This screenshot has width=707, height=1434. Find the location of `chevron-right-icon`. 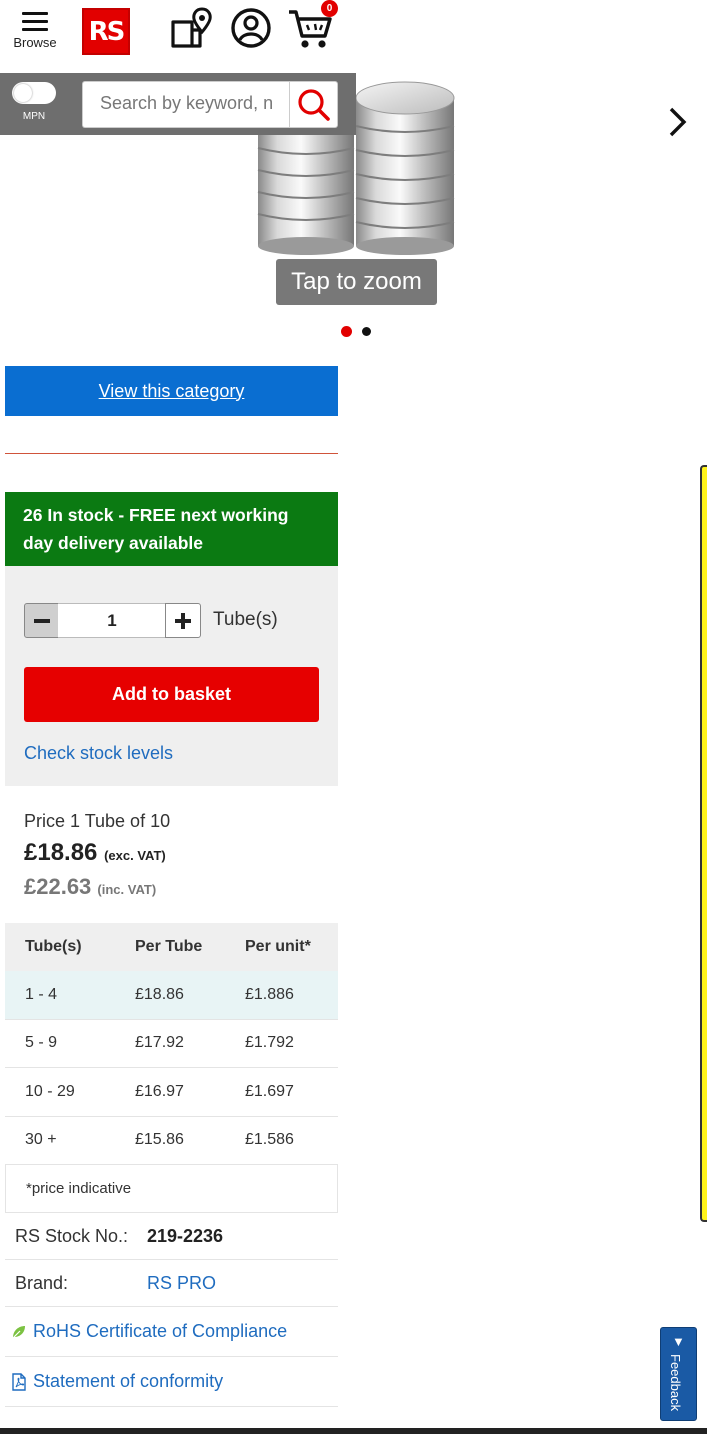

chevron-right-icon is located at coordinates (678, 122).